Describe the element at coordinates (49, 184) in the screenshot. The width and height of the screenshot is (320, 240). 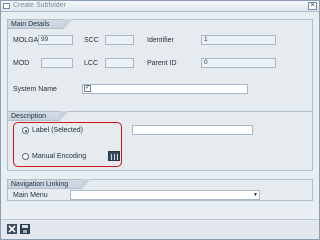
I see `navigation-linking-header: Navigation Linking` at that location.